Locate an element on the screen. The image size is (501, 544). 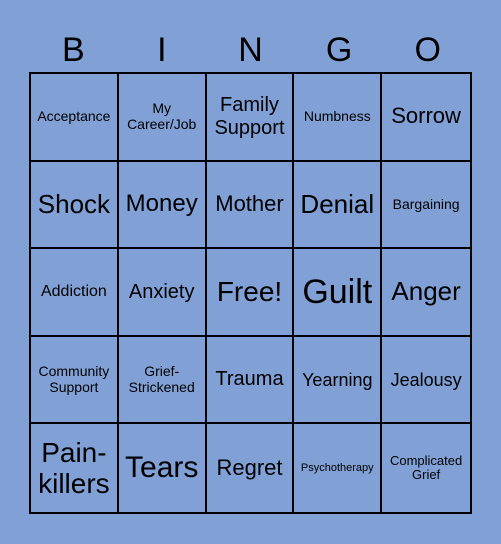
header-letter-g: G is located at coordinates (339, 50).